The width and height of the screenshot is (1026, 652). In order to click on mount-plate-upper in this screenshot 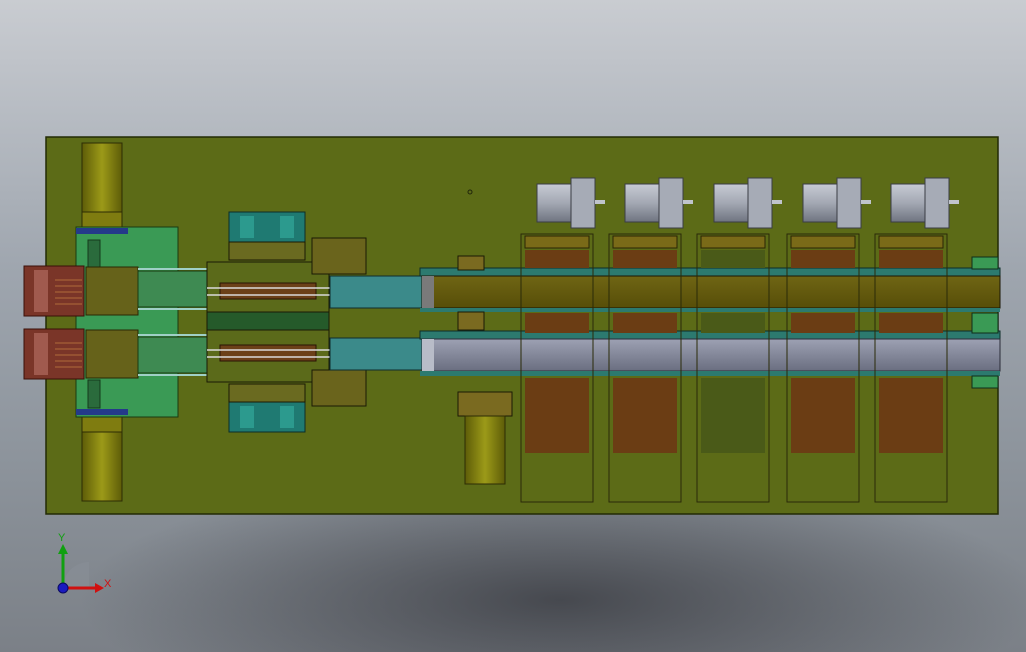, I will do `click(339, 256)`.